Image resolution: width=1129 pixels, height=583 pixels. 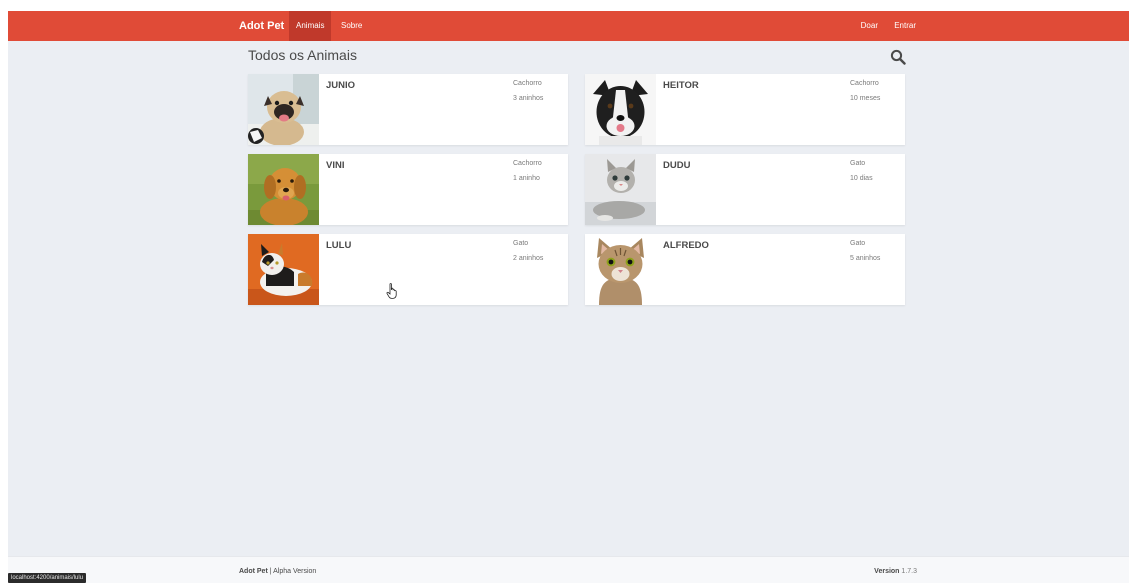 What do you see at coordinates (677, 165) in the screenshot?
I see `animal-name: DUDU` at bounding box center [677, 165].